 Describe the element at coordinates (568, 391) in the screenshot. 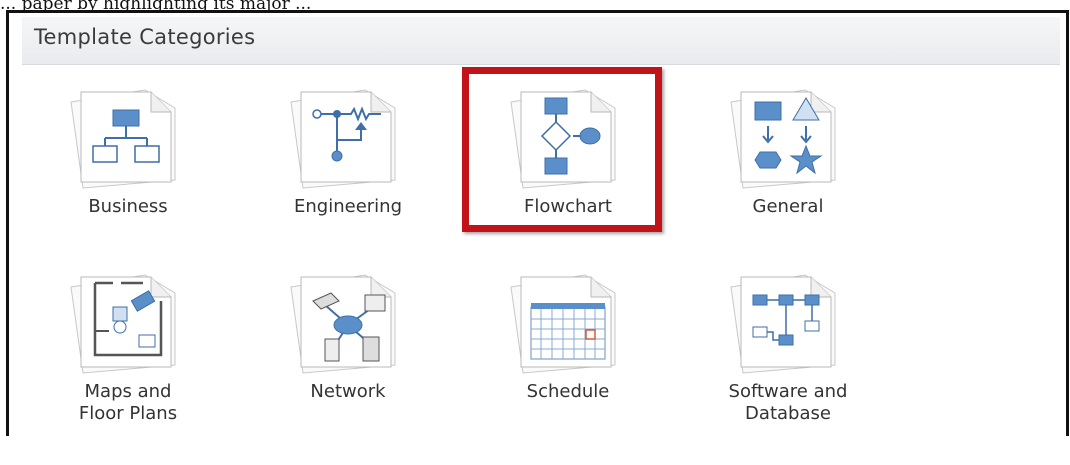

I see `category-label: Schedule` at that location.